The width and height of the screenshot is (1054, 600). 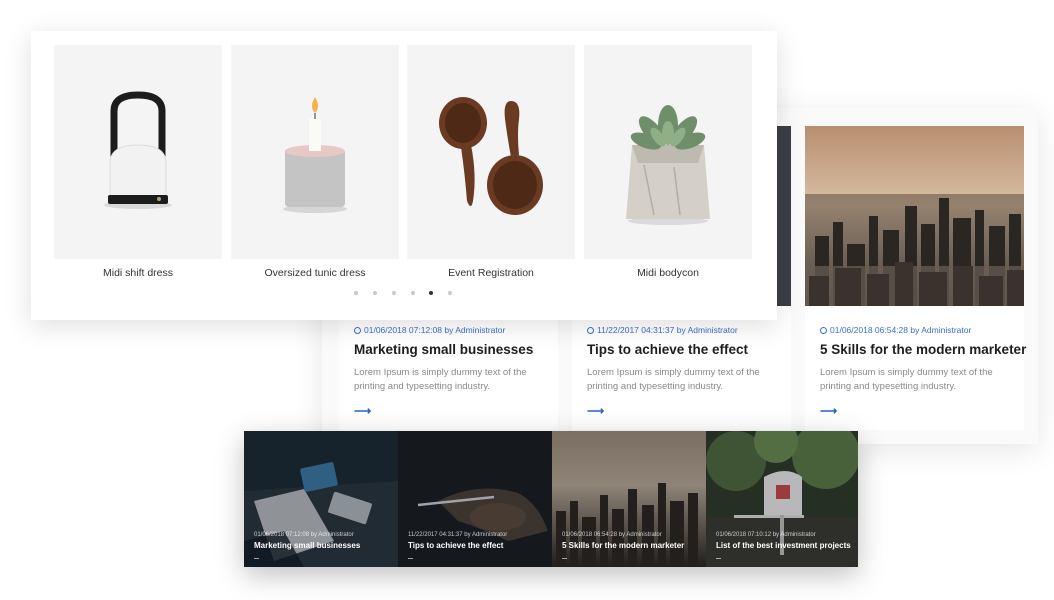 What do you see at coordinates (766, 535) in the screenshot?
I see `overlay-post-meta: 01/06/2018 07:10:12 by Administrator` at bounding box center [766, 535].